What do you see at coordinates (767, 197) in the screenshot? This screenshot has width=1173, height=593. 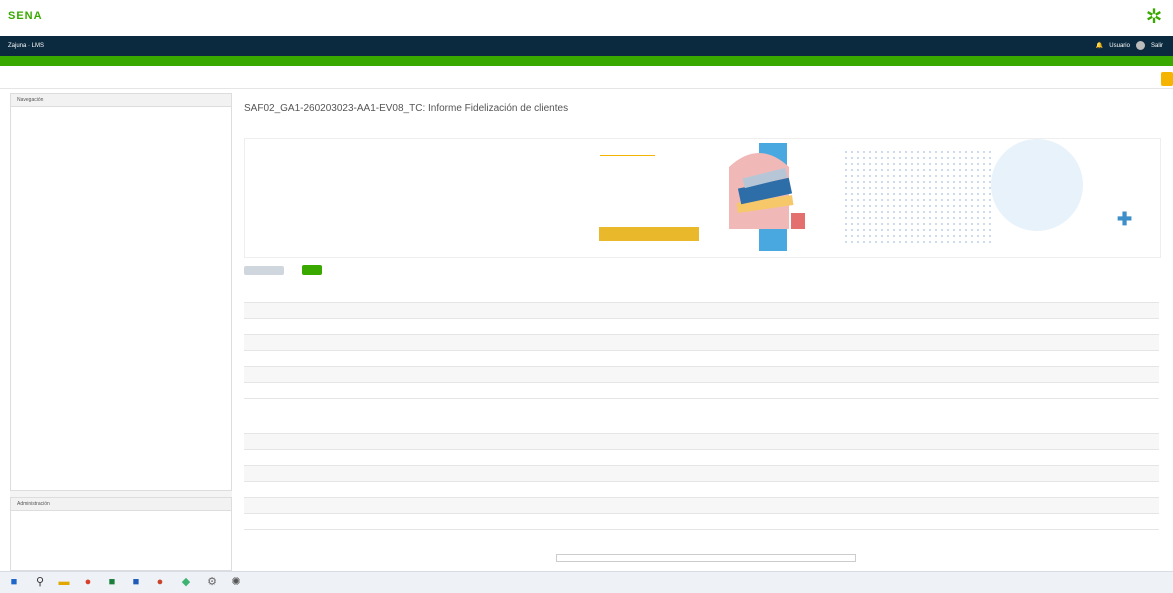 I see `books-illustration` at bounding box center [767, 197].